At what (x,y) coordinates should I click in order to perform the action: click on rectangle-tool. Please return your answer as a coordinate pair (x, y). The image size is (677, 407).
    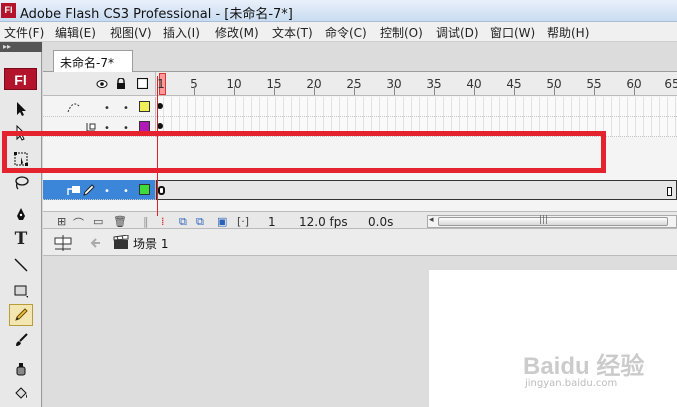
    Looking at the image, I should click on (21, 291).